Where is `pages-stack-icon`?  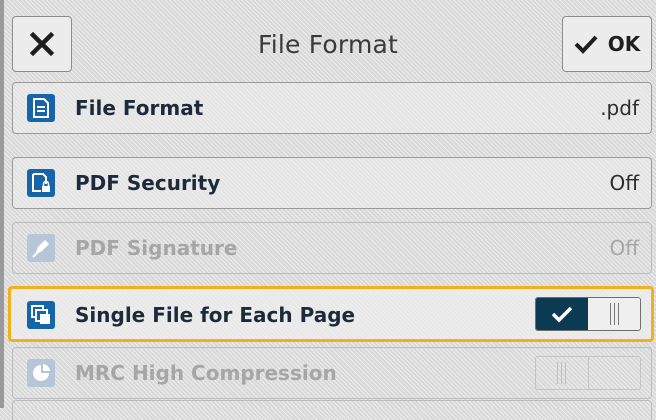
pages-stack-icon is located at coordinates (41, 315).